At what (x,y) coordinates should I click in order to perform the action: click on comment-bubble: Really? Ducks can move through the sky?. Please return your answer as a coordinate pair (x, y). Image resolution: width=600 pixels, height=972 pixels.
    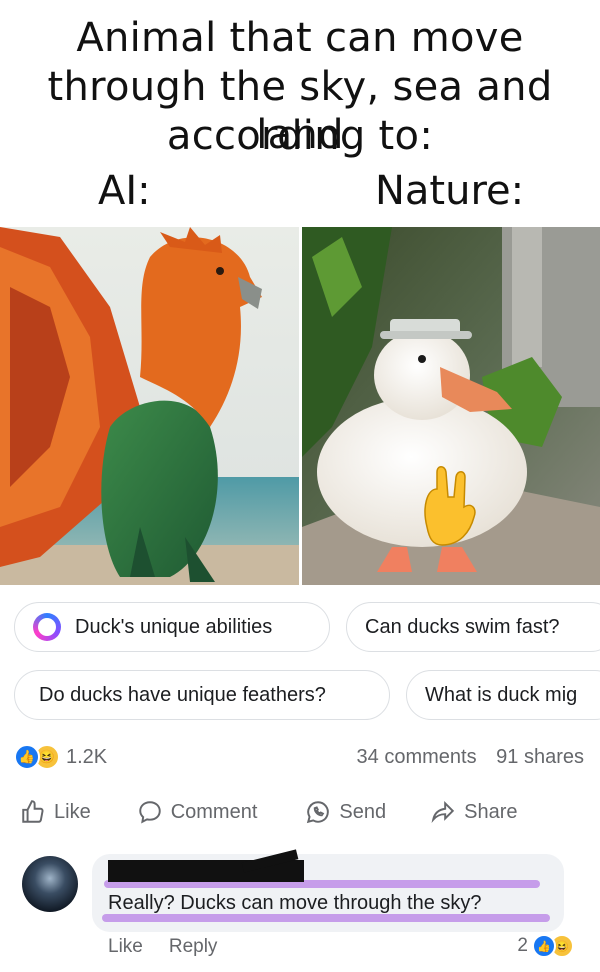
    Looking at the image, I should click on (328, 890).